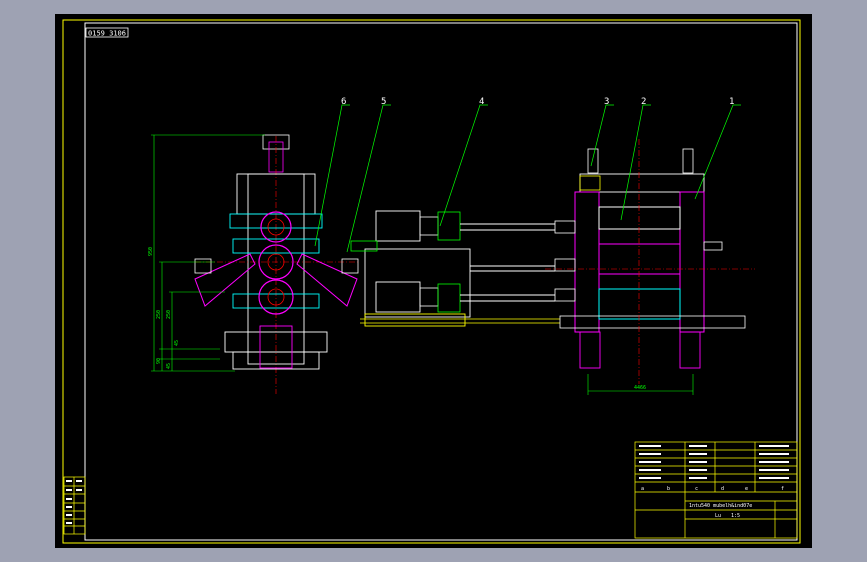 This screenshot has width=867, height=562. I want to click on front-view, so click(650, 261).